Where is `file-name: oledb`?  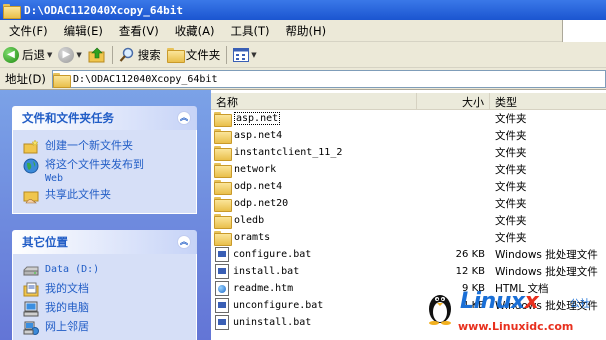
file-name: oledb is located at coordinates (249, 220).